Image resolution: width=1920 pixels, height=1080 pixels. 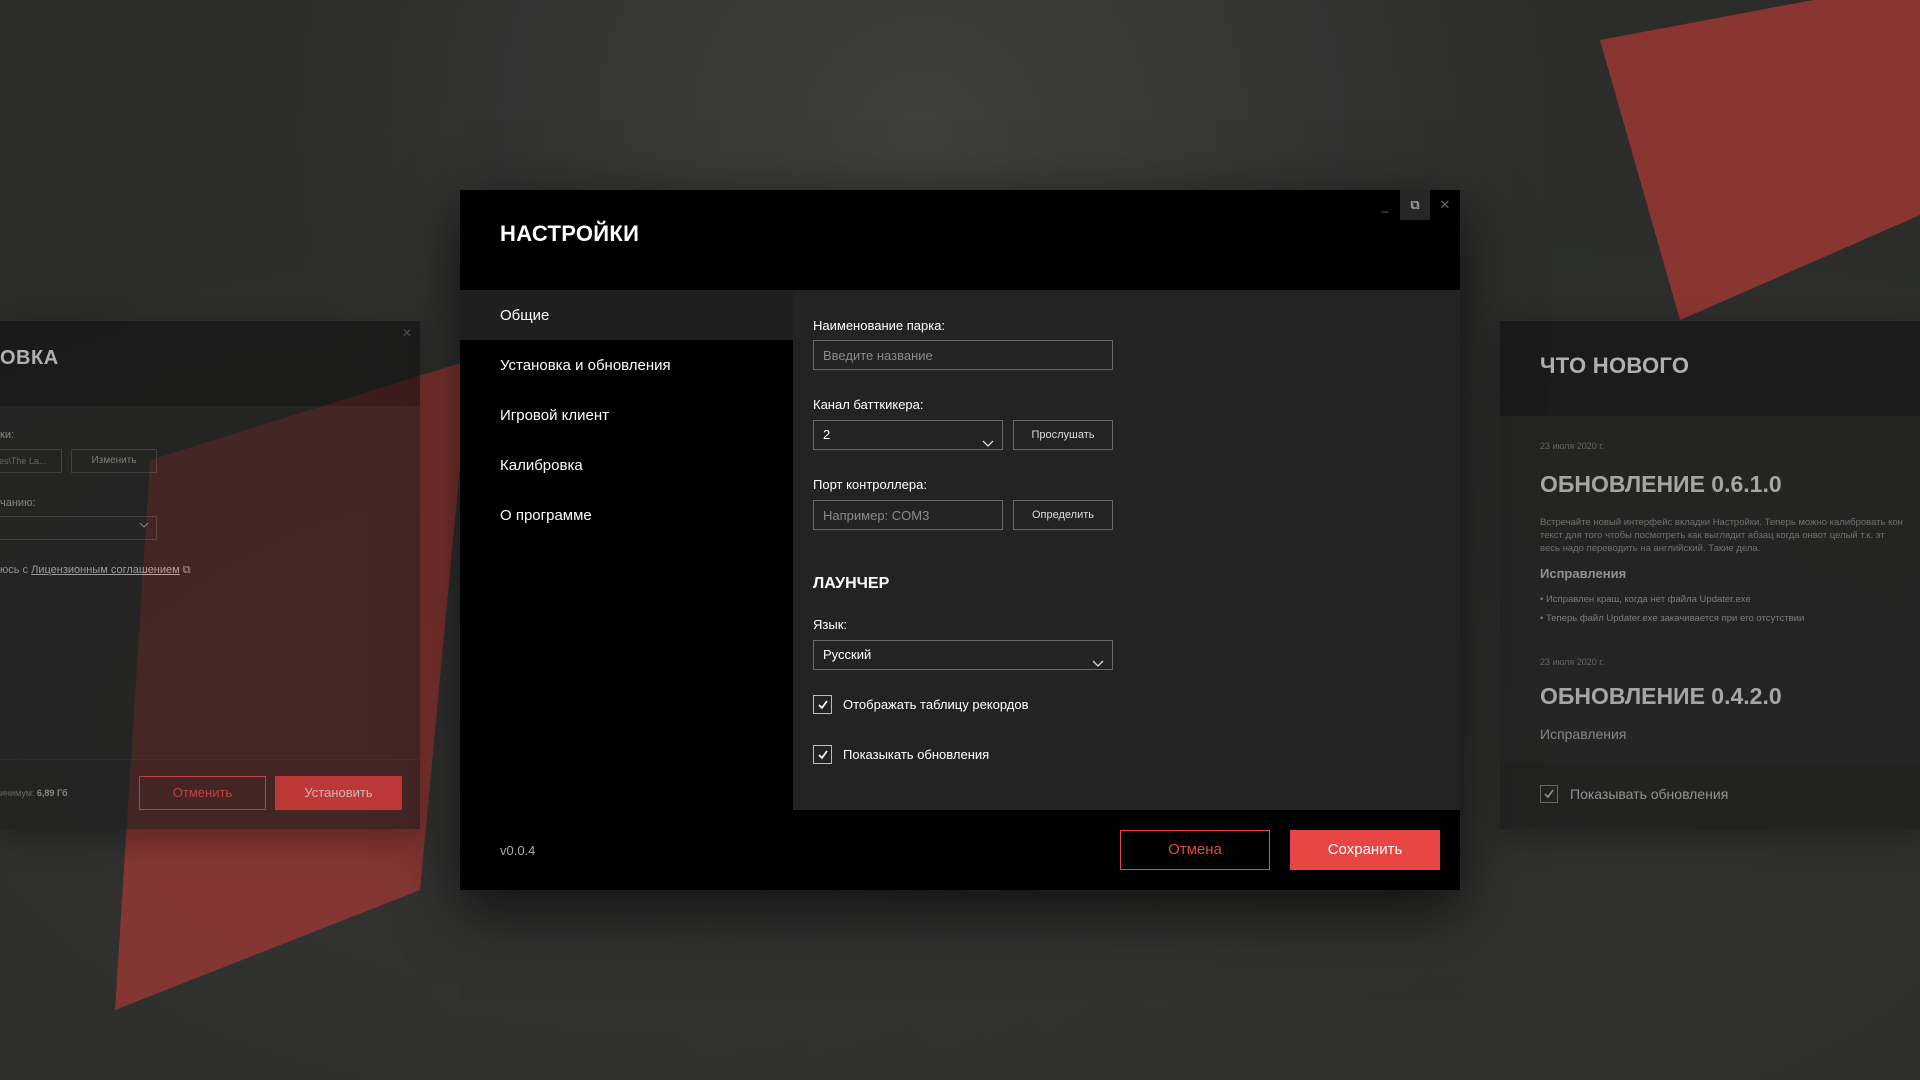 I want to click on show-leaderboard-checkbox, so click(x=822, y=704).